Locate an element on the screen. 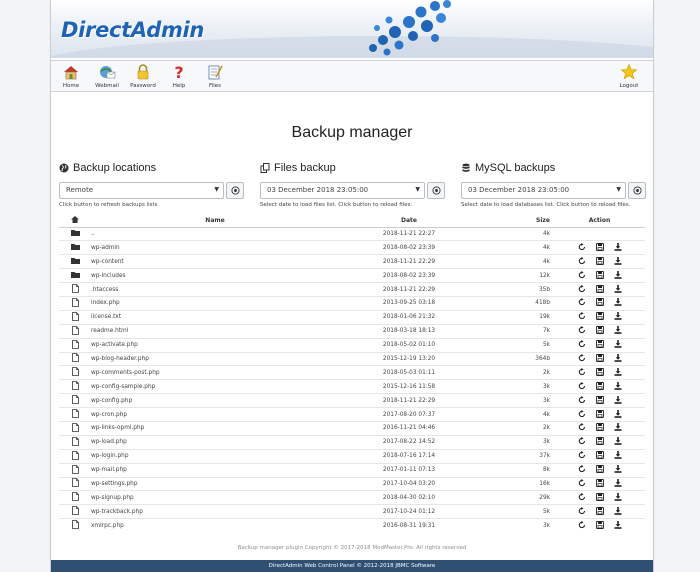  row-name: .htaccess is located at coordinates (215, 289).